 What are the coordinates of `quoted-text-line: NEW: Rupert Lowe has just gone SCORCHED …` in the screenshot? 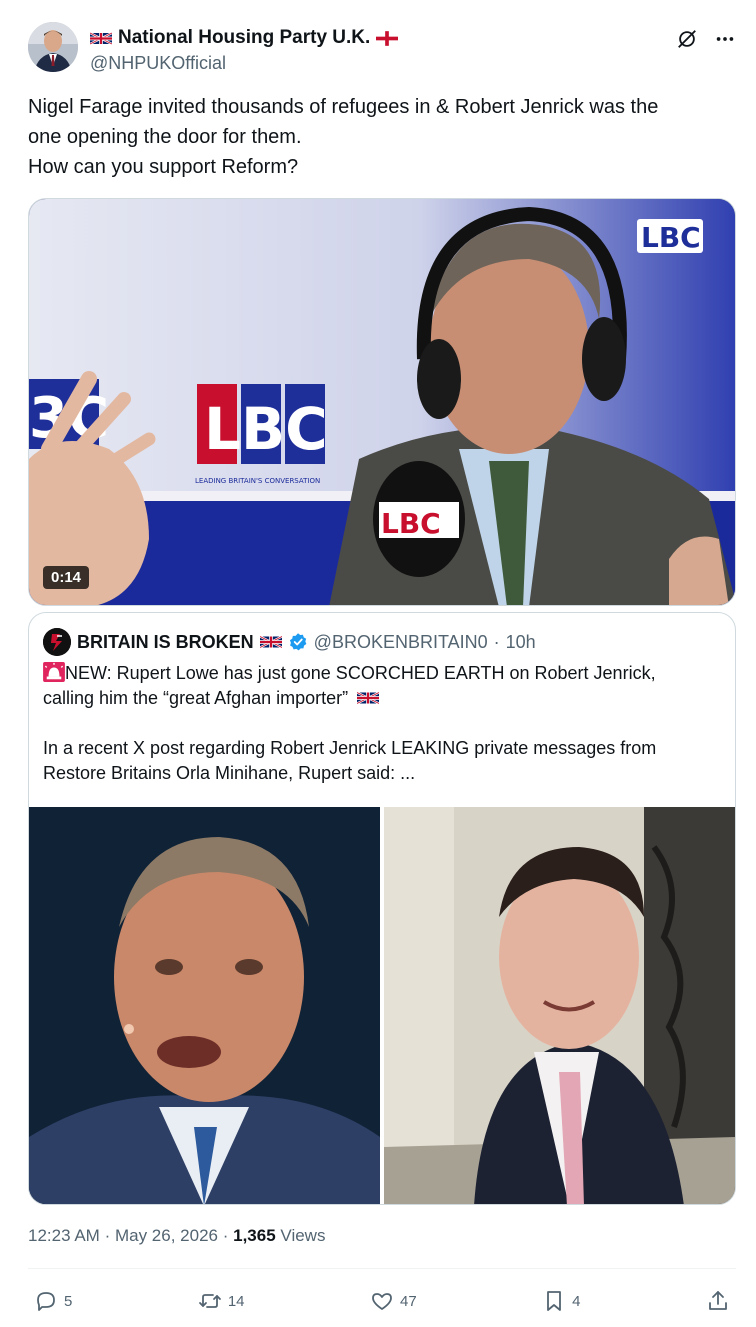 It's located at (360, 673).